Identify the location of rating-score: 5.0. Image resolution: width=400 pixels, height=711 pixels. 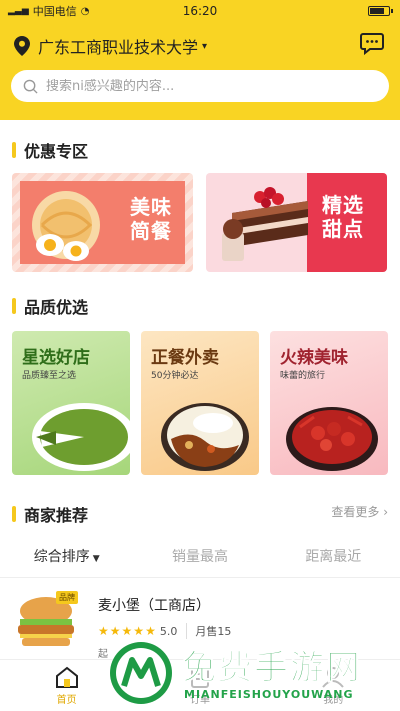
(168, 631).